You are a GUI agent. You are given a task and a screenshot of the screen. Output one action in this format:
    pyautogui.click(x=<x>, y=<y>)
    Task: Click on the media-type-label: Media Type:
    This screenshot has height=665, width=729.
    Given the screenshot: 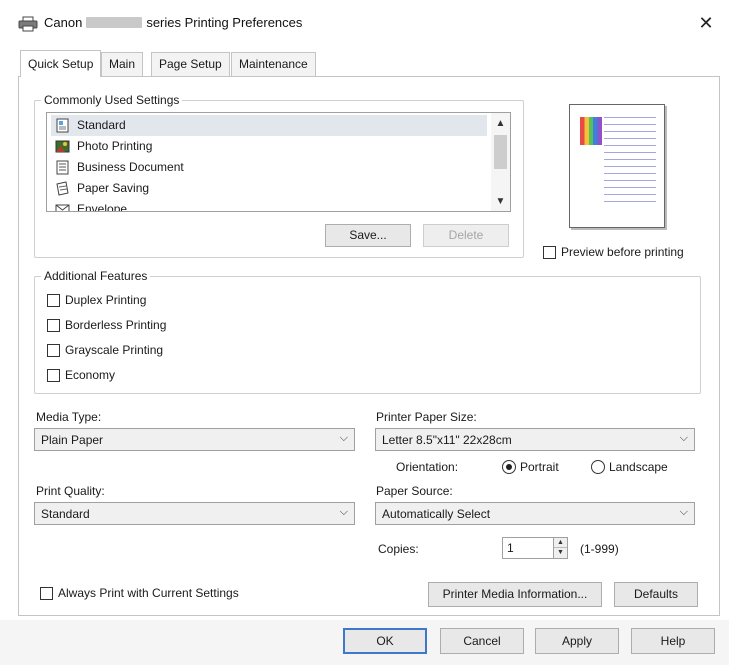 What is the action you would take?
    pyautogui.click(x=69, y=417)
    